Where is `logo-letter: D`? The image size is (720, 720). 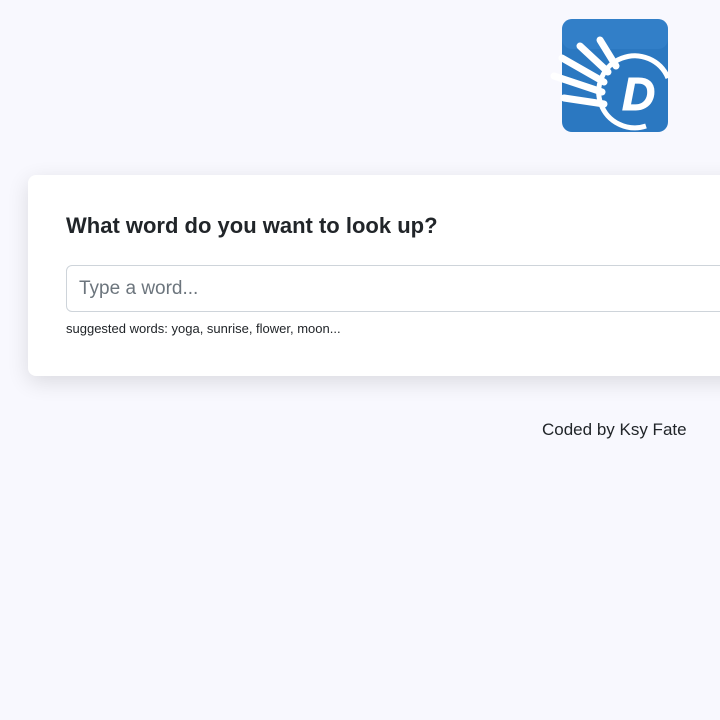
logo-letter: D is located at coordinates (638, 94).